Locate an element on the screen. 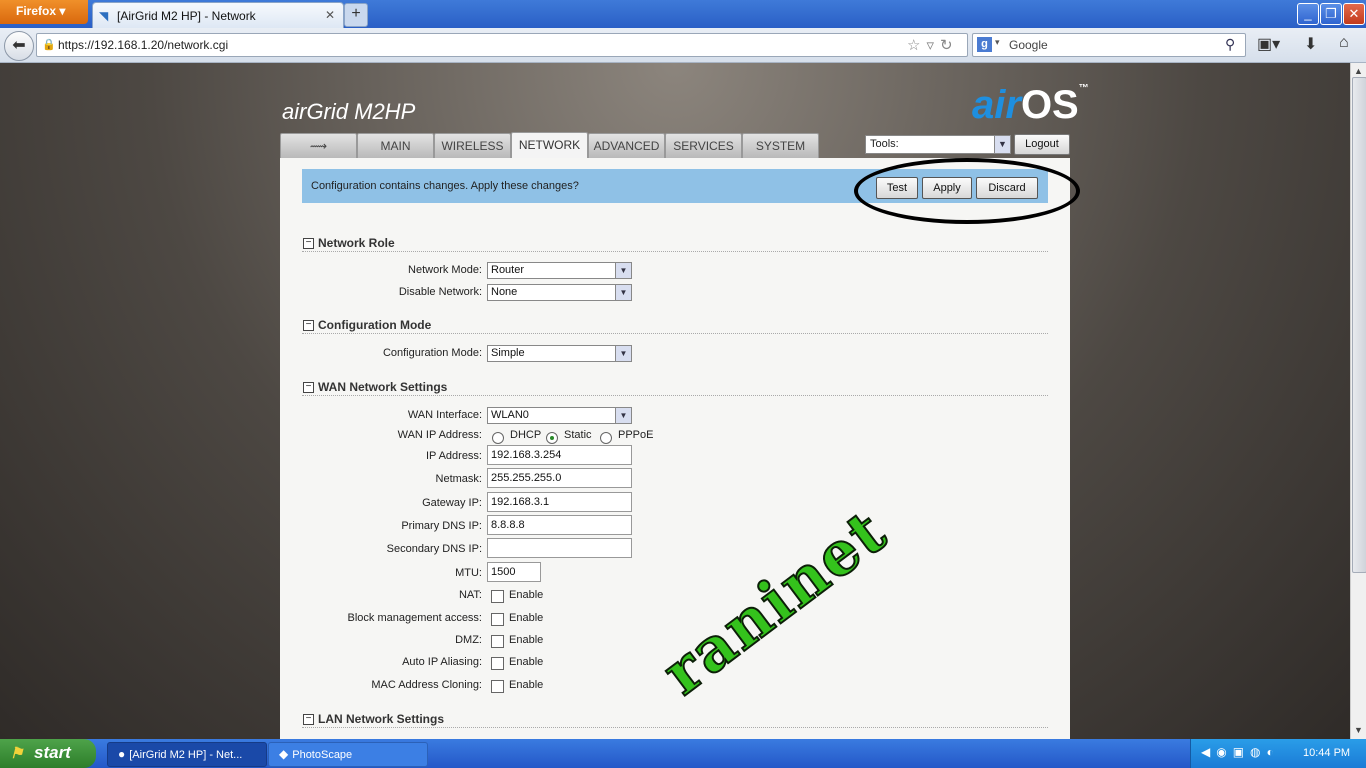  minimize-button: _ is located at coordinates (1308, 14).